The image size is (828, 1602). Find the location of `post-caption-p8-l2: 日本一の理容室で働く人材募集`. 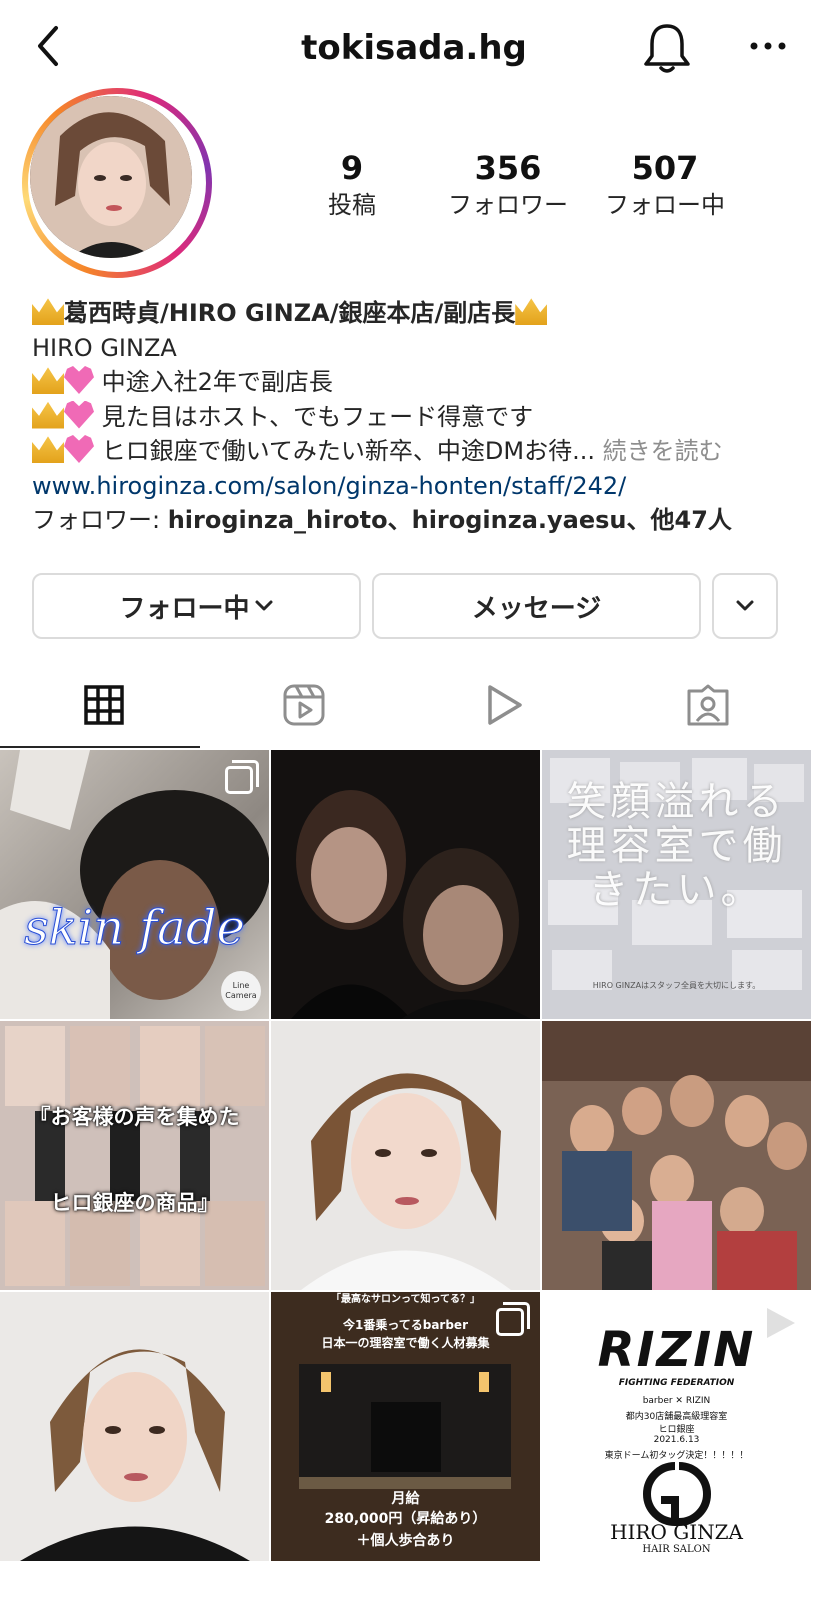

post-caption-p8-l2: 日本一の理容室で働く人材募集 is located at coordinates (405, 1343).